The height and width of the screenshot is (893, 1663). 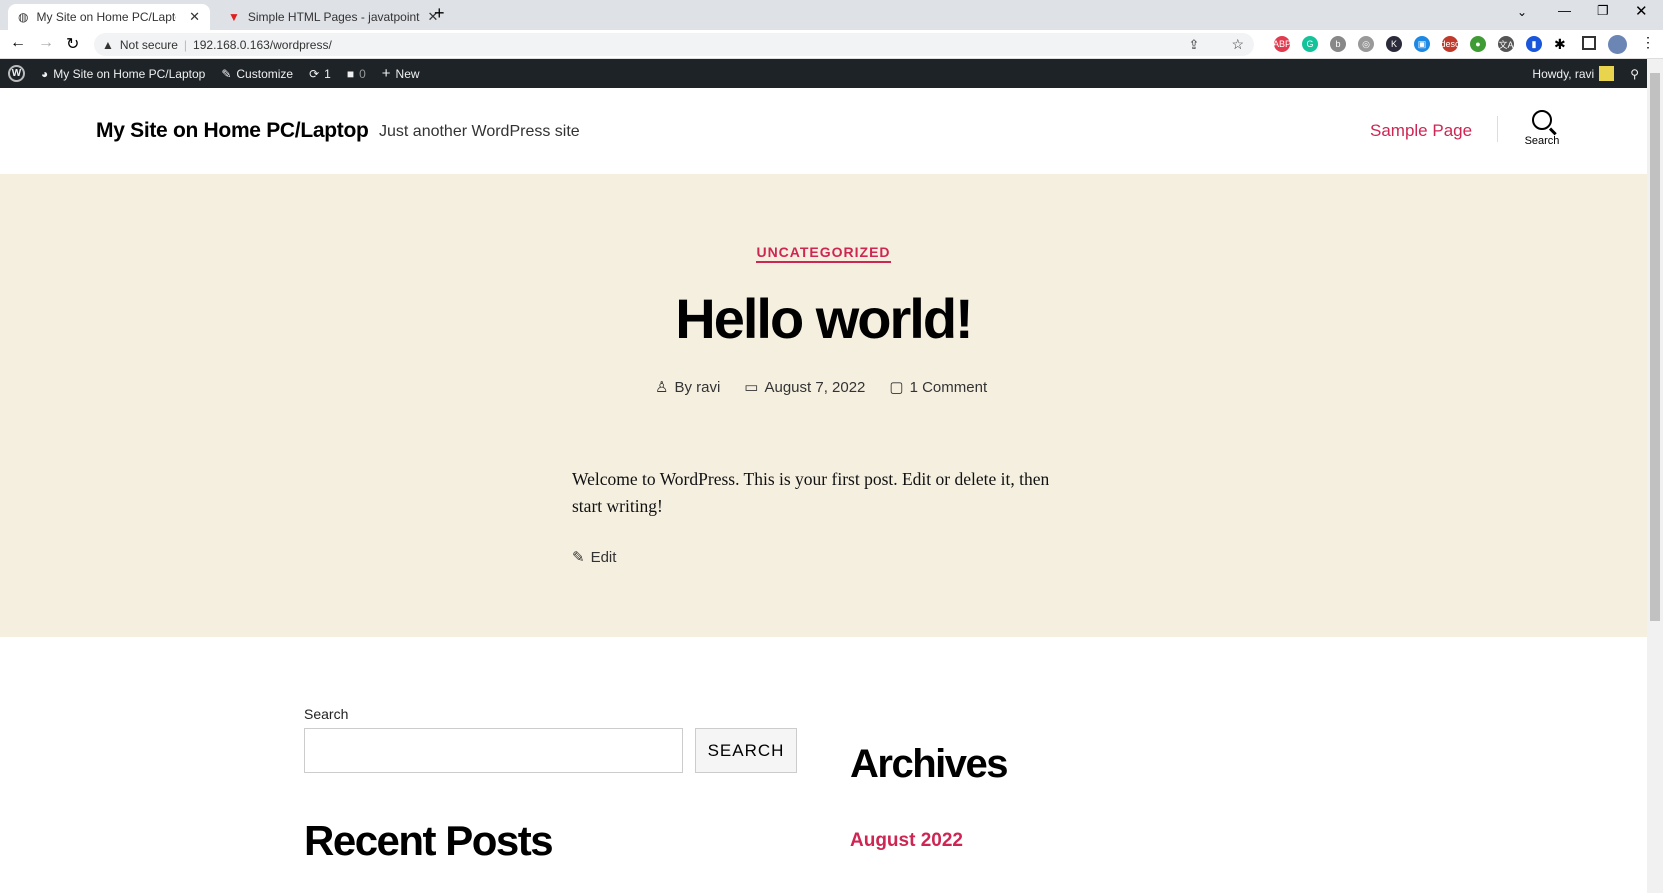 I want to click on warning-icon: ▲, so click(x=108, y=44).